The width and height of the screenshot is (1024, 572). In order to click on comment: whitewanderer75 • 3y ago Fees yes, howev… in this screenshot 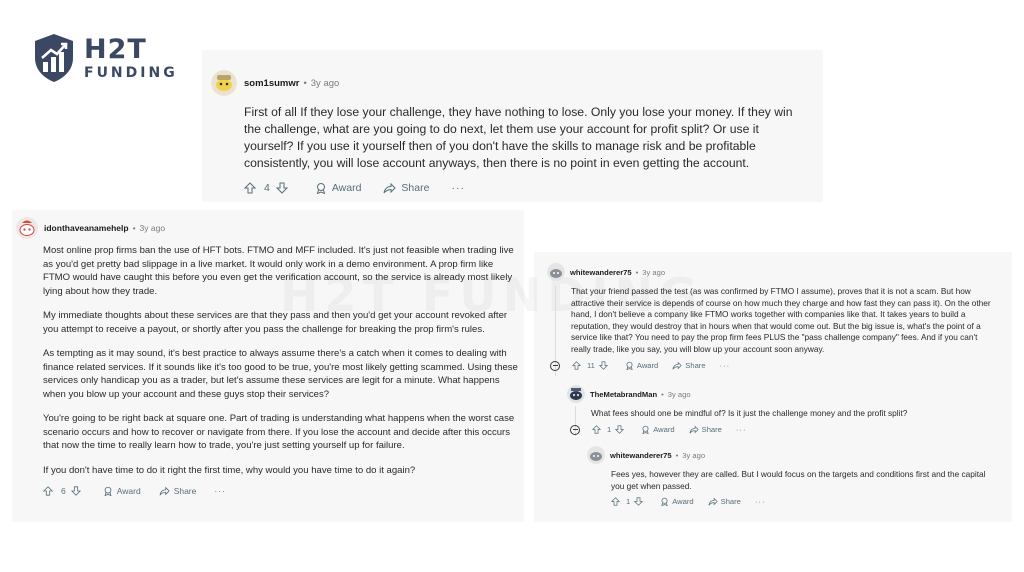, I will do `click(787, 476)`.